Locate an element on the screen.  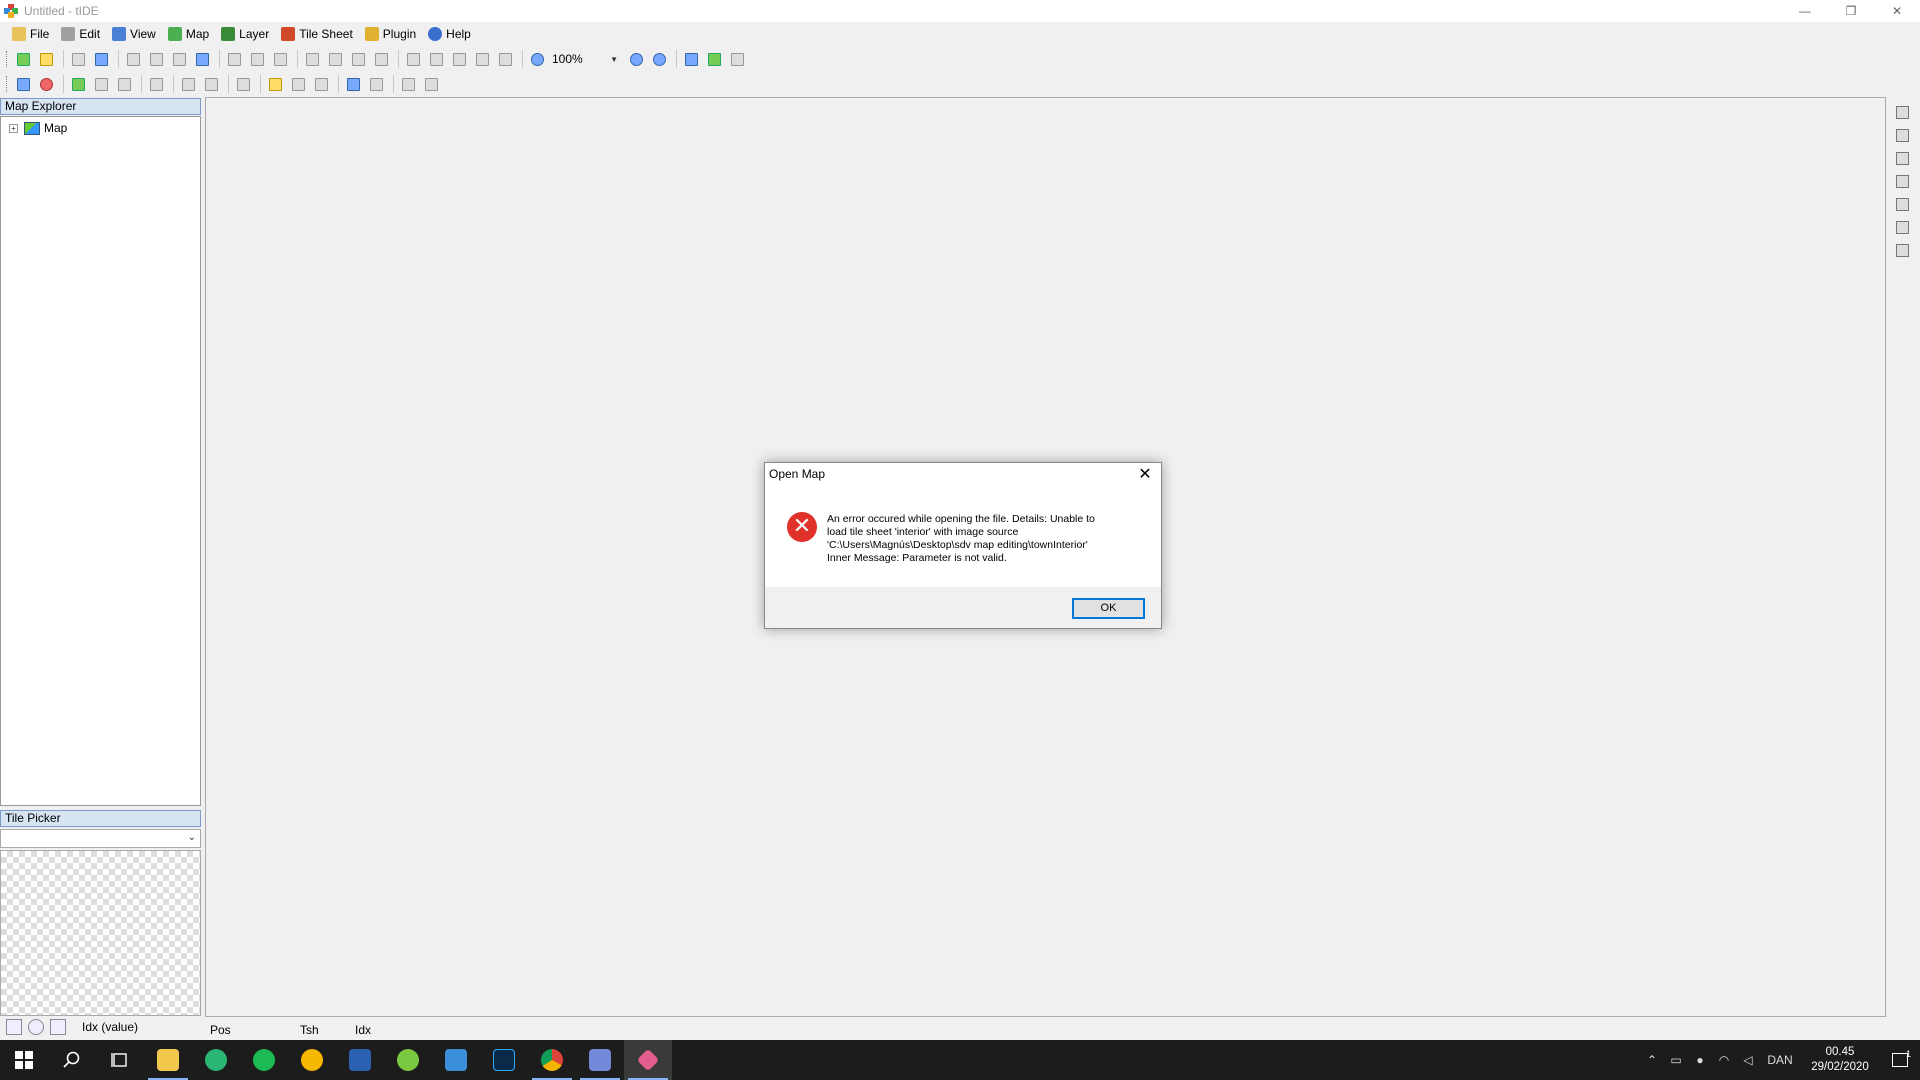
scissors-icon is located at coordinates (312, 59).